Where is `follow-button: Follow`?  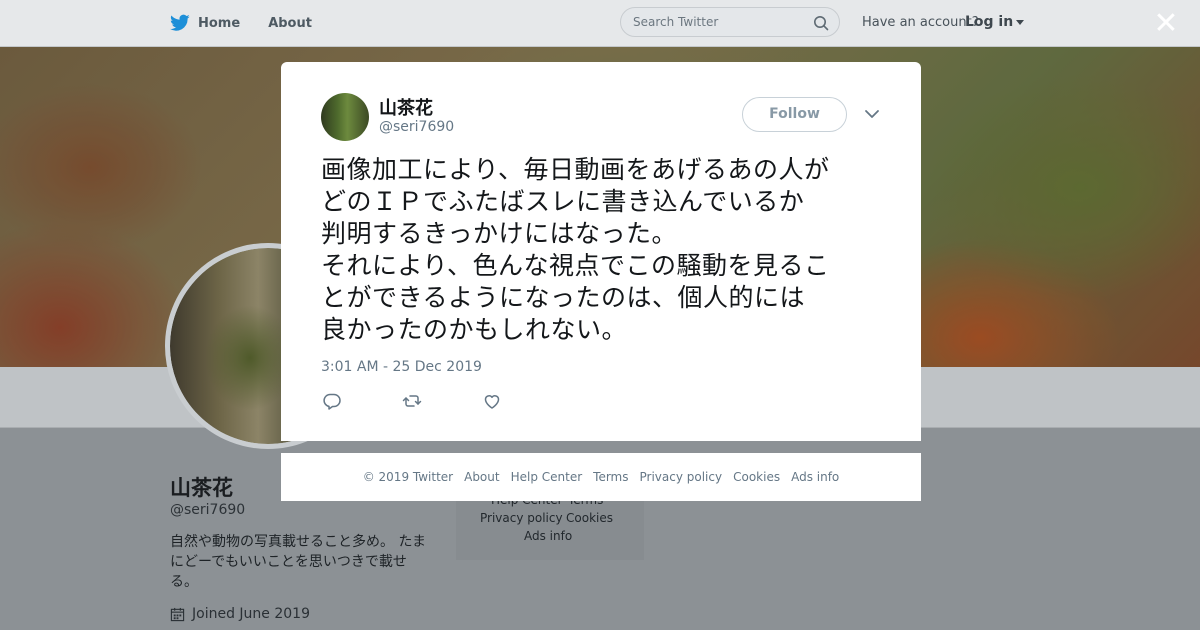 follow-button: Follow is located at coordinates (794, 114).